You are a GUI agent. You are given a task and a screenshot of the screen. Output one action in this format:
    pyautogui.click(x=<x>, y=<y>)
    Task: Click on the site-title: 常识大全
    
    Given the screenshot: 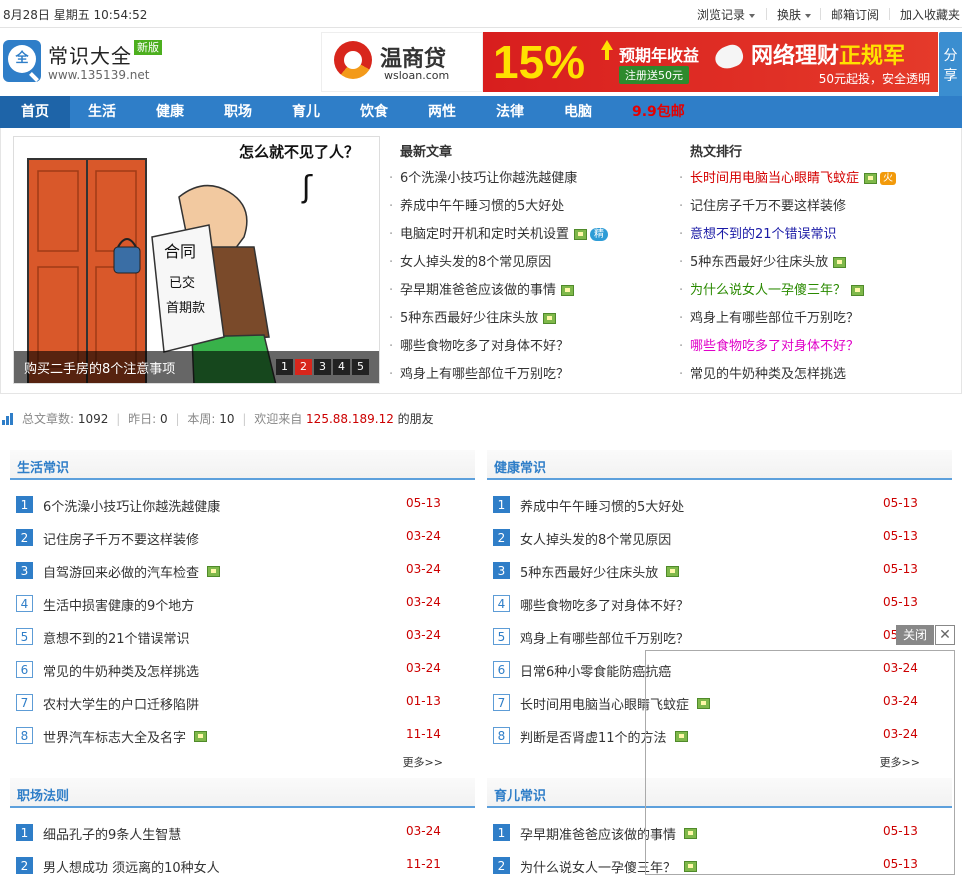 What is the action you would take?
    pyautogui.click(x=90, y=54)
    